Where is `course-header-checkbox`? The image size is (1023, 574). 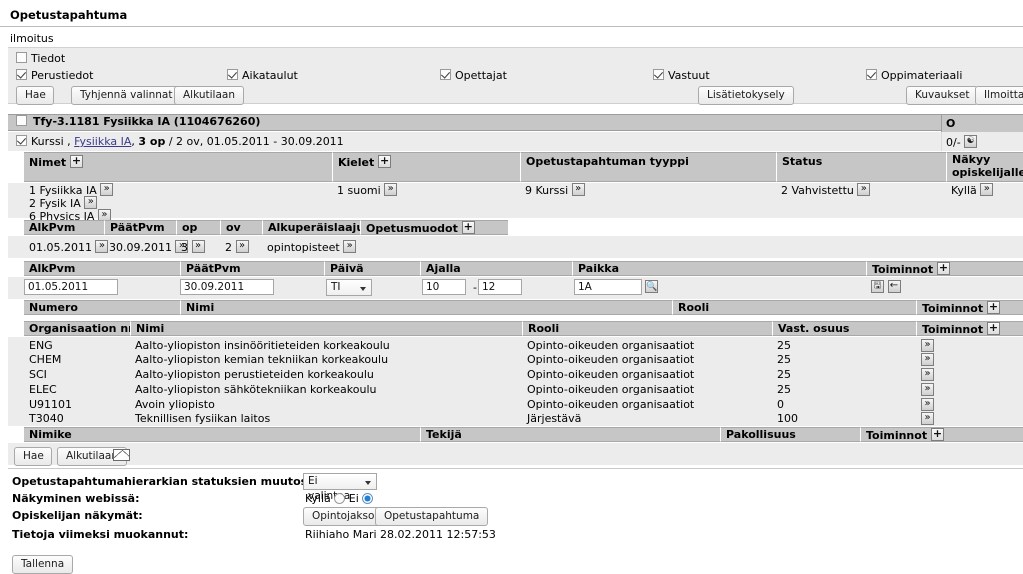
course-header-checkbox is located at coordinates (21, 120).